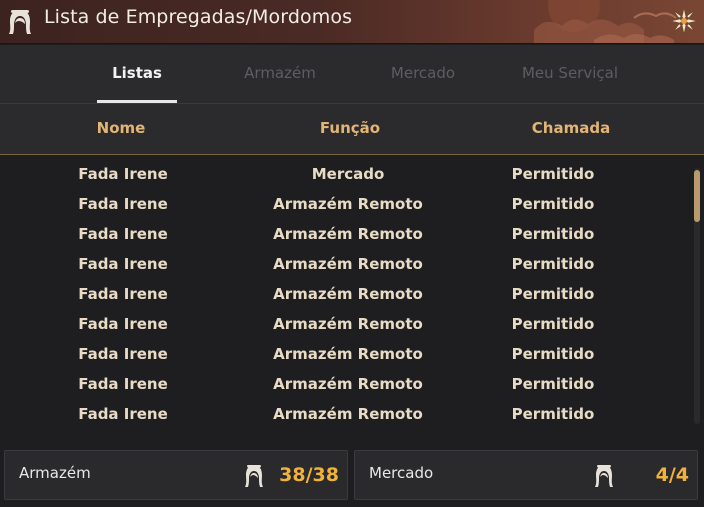  Describe the element at coordinates (526, 475) in the screenshot. I see `market-count-panel: Mercado 4/4` at that location.